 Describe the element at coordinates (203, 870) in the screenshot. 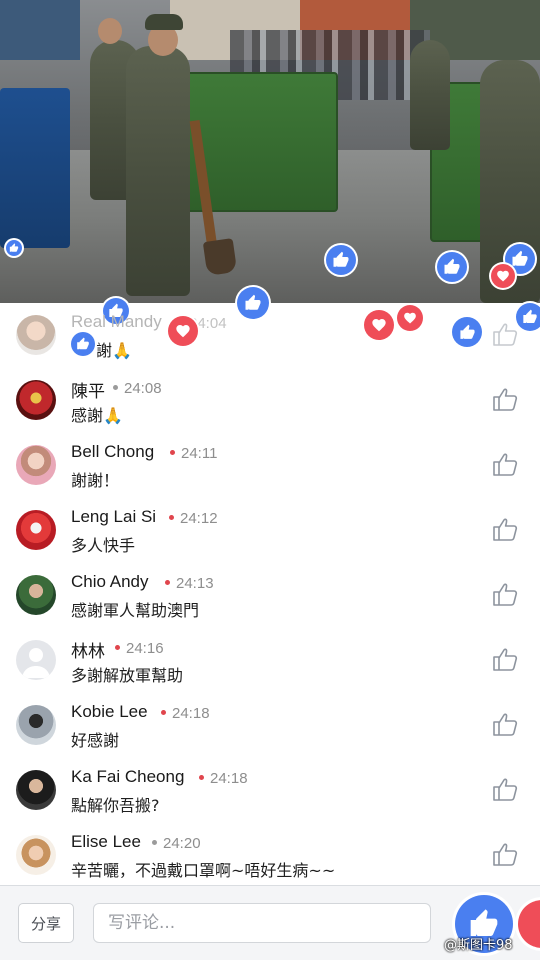

I see `comment-text: 辛苦曬，不過戴口罩啊~唔好生病~~` at that location.